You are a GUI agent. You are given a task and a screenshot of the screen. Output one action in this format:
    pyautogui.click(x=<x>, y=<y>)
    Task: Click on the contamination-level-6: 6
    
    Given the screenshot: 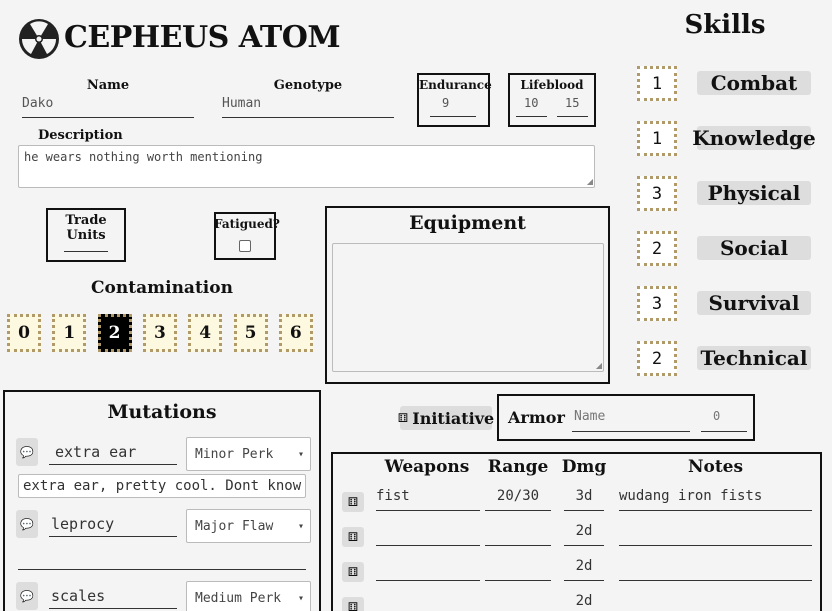 What is the action you would take?
    pyautogui.click(x=295, y=333)
    